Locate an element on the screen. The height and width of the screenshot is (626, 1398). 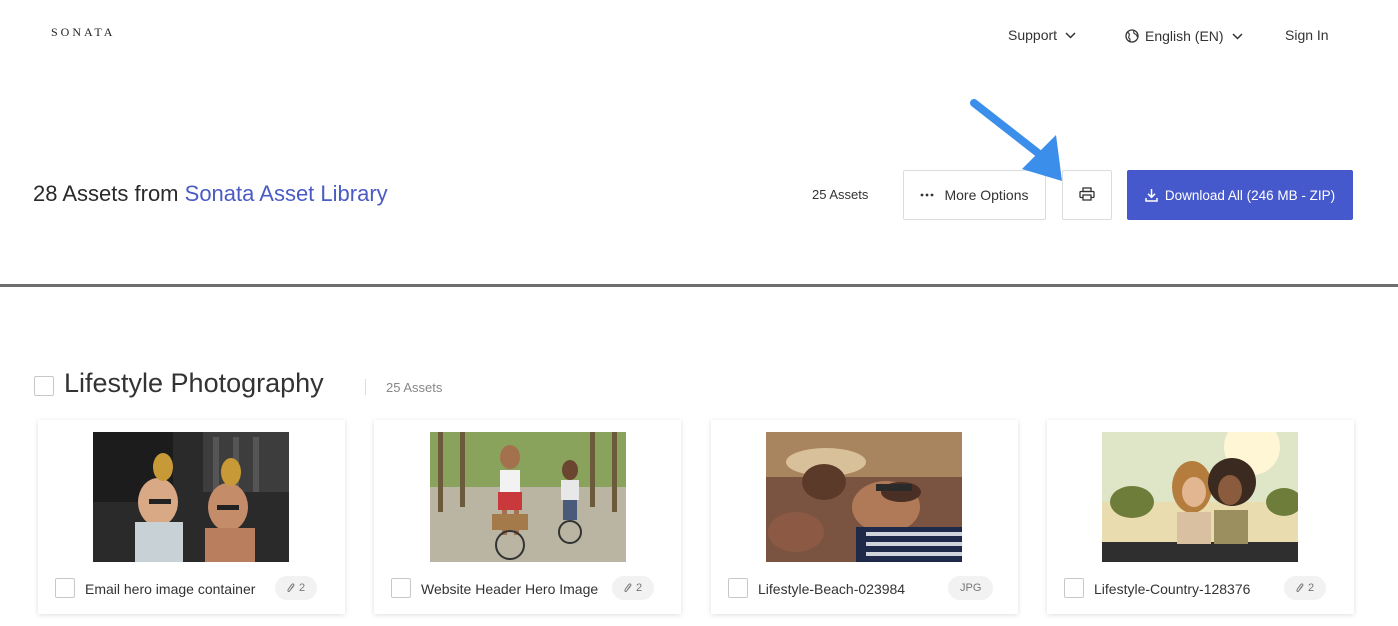
support-label: Support is located at coordinates (1033, 35).